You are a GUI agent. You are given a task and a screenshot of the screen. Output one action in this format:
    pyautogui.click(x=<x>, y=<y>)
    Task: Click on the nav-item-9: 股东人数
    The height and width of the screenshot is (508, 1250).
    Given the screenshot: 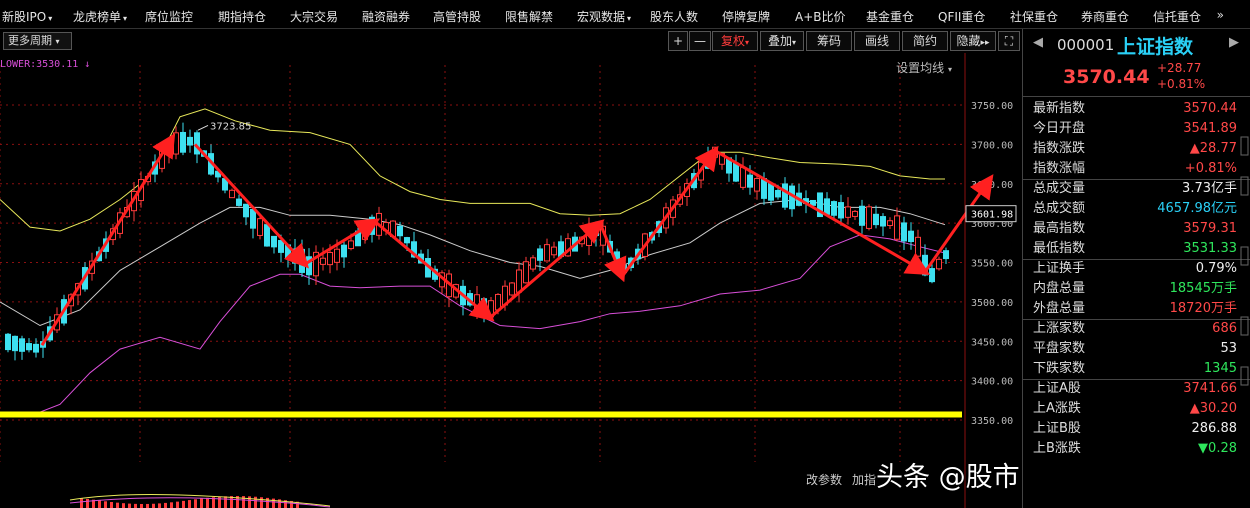 What is the action you would take?
    pyautogui.click(x=674, y=16)
    